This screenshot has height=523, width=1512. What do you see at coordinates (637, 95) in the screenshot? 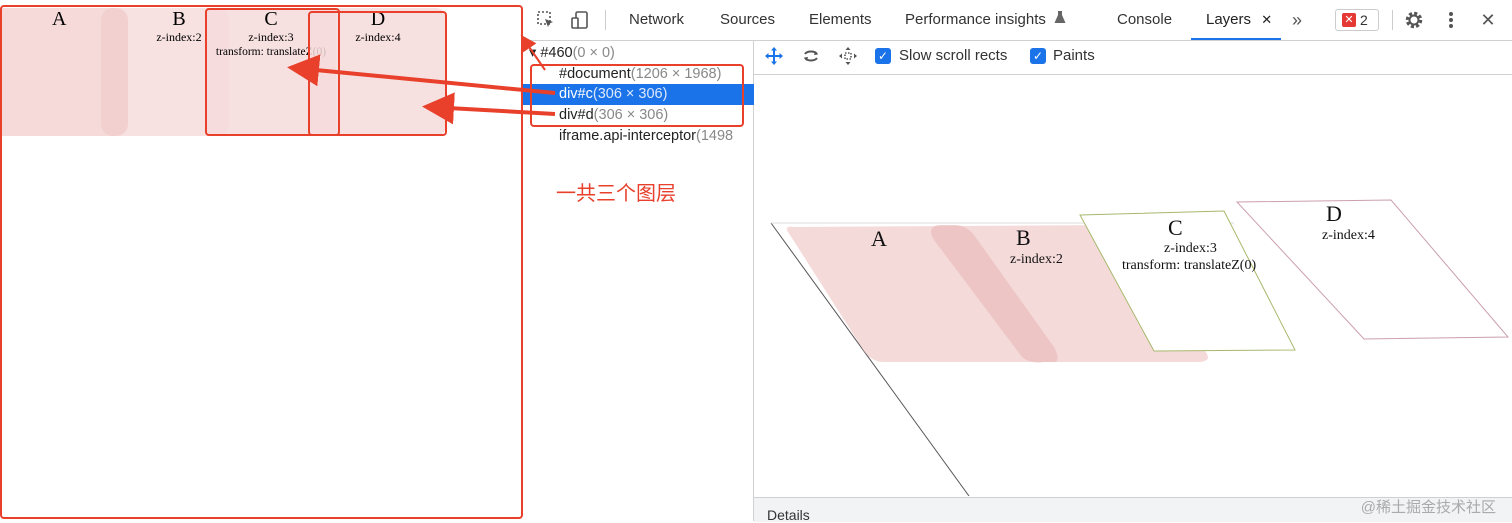
I see `layers-outline` at bounding box center [637, 95].